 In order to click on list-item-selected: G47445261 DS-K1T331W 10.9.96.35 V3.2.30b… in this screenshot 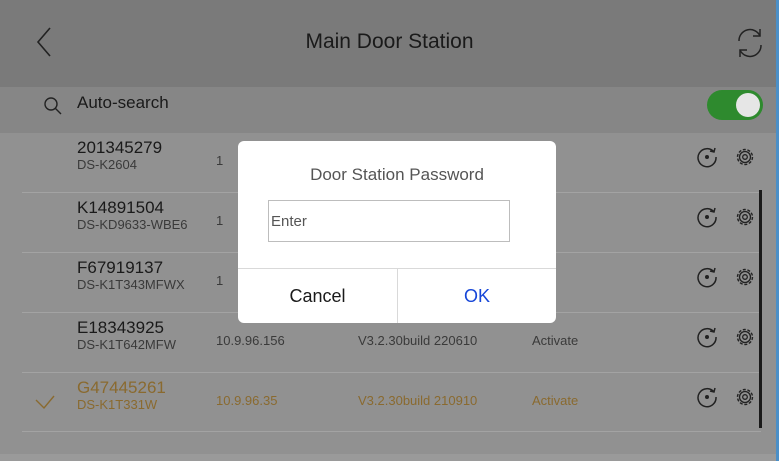, I will do `click(389, 403)`.